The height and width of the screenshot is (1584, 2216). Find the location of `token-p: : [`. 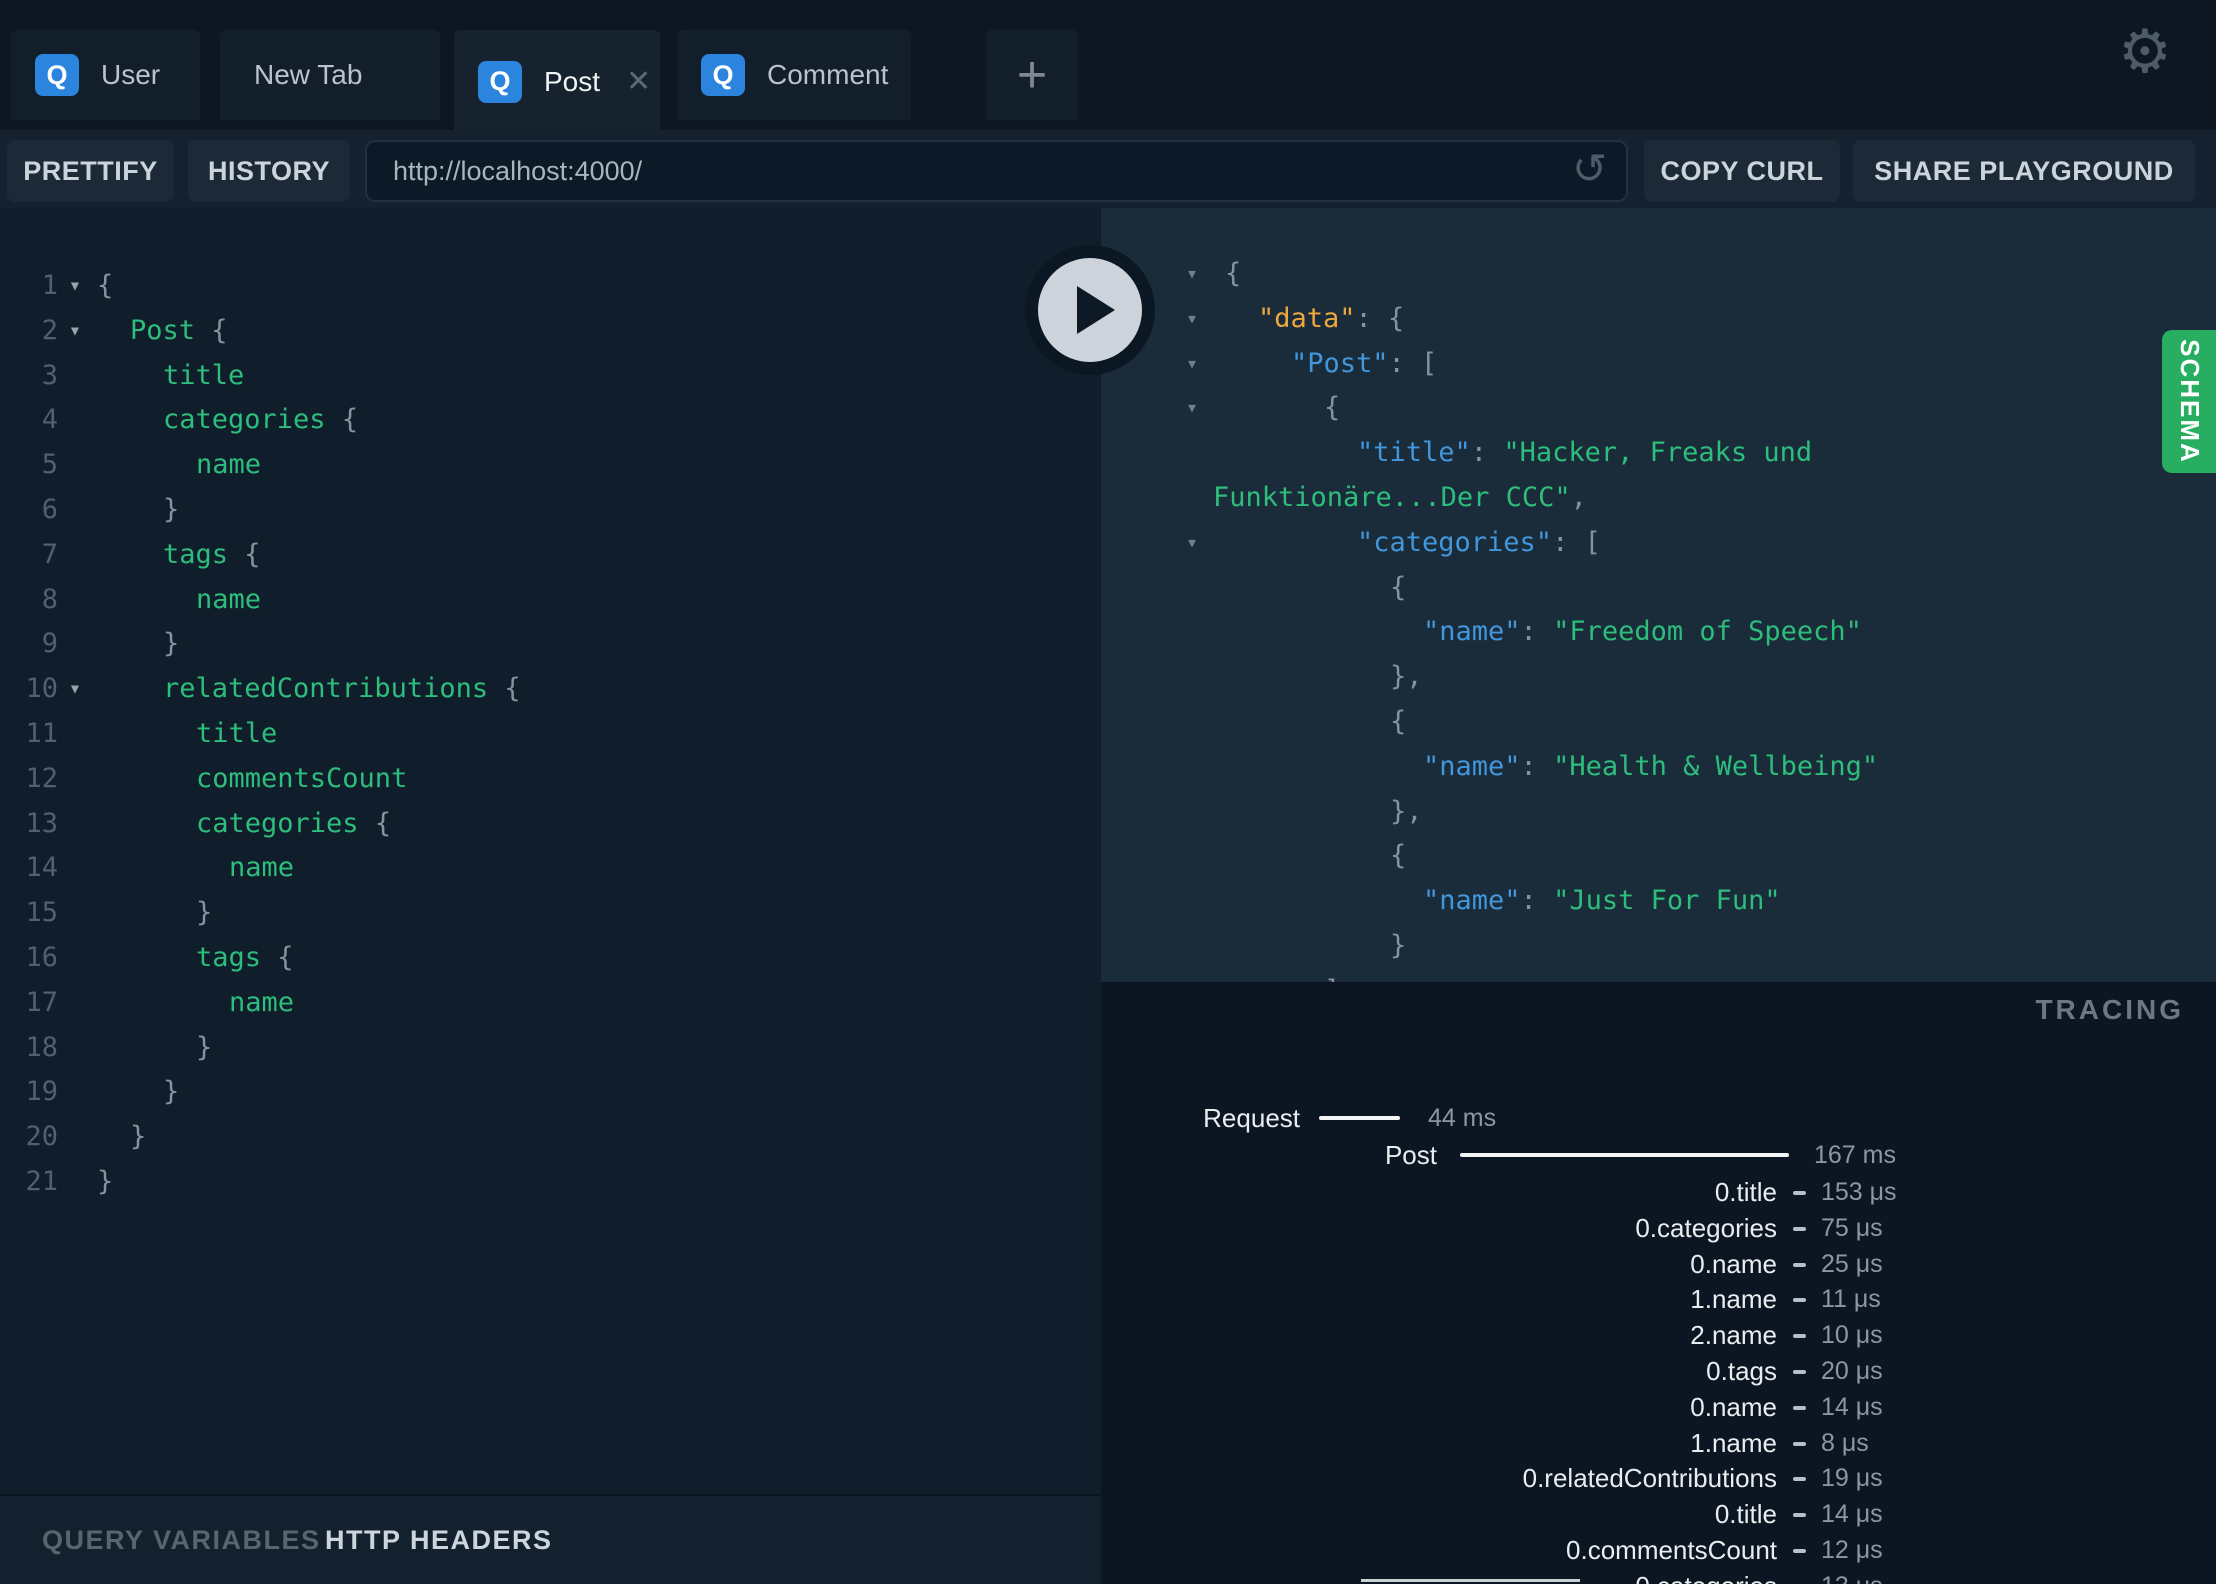

token-p: : [ is located at coordinates (1576, 542).